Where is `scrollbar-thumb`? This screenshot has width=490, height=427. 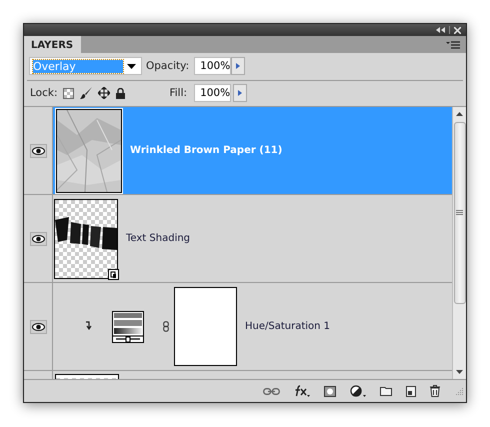
scrollbar-thumb is located at coordinates (460, 213).